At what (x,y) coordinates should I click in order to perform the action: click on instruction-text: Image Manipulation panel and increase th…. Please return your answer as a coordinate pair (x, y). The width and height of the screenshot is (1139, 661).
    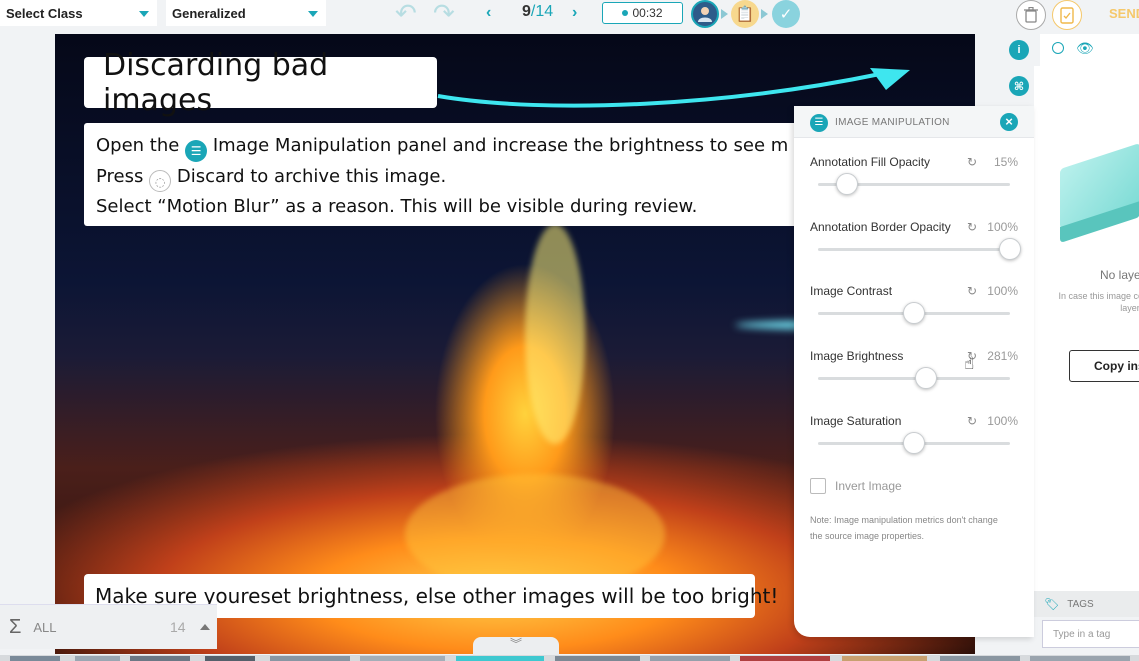
    Looking at the image, I should click on (500, 145).